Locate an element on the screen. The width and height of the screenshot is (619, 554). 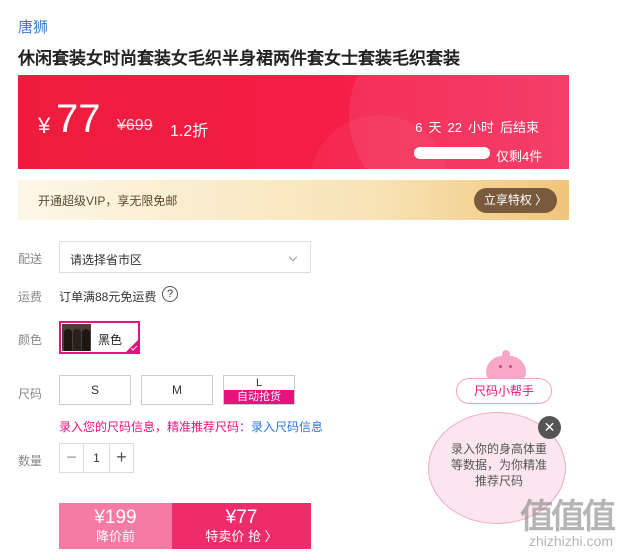
color-option-label: 黑色 is located at coordinates (110, 340).